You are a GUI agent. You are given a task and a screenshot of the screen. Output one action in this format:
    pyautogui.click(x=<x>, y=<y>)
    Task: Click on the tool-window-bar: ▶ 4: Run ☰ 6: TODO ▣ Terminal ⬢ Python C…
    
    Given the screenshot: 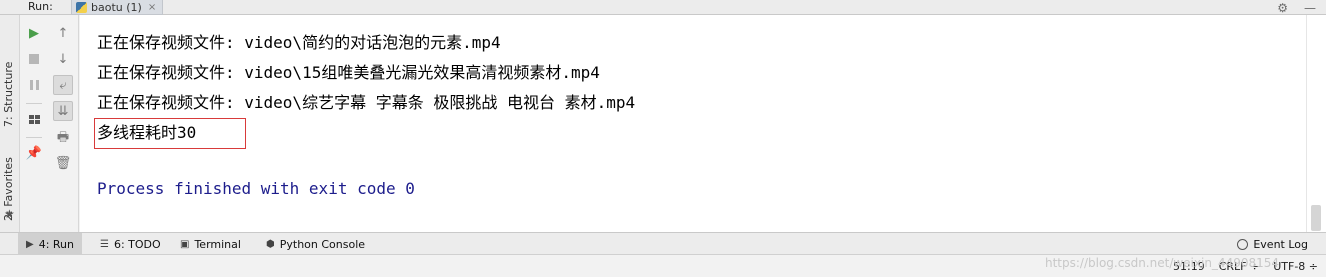 What is the action you would take?
    pyautogui.click(x=663, y=243)
    